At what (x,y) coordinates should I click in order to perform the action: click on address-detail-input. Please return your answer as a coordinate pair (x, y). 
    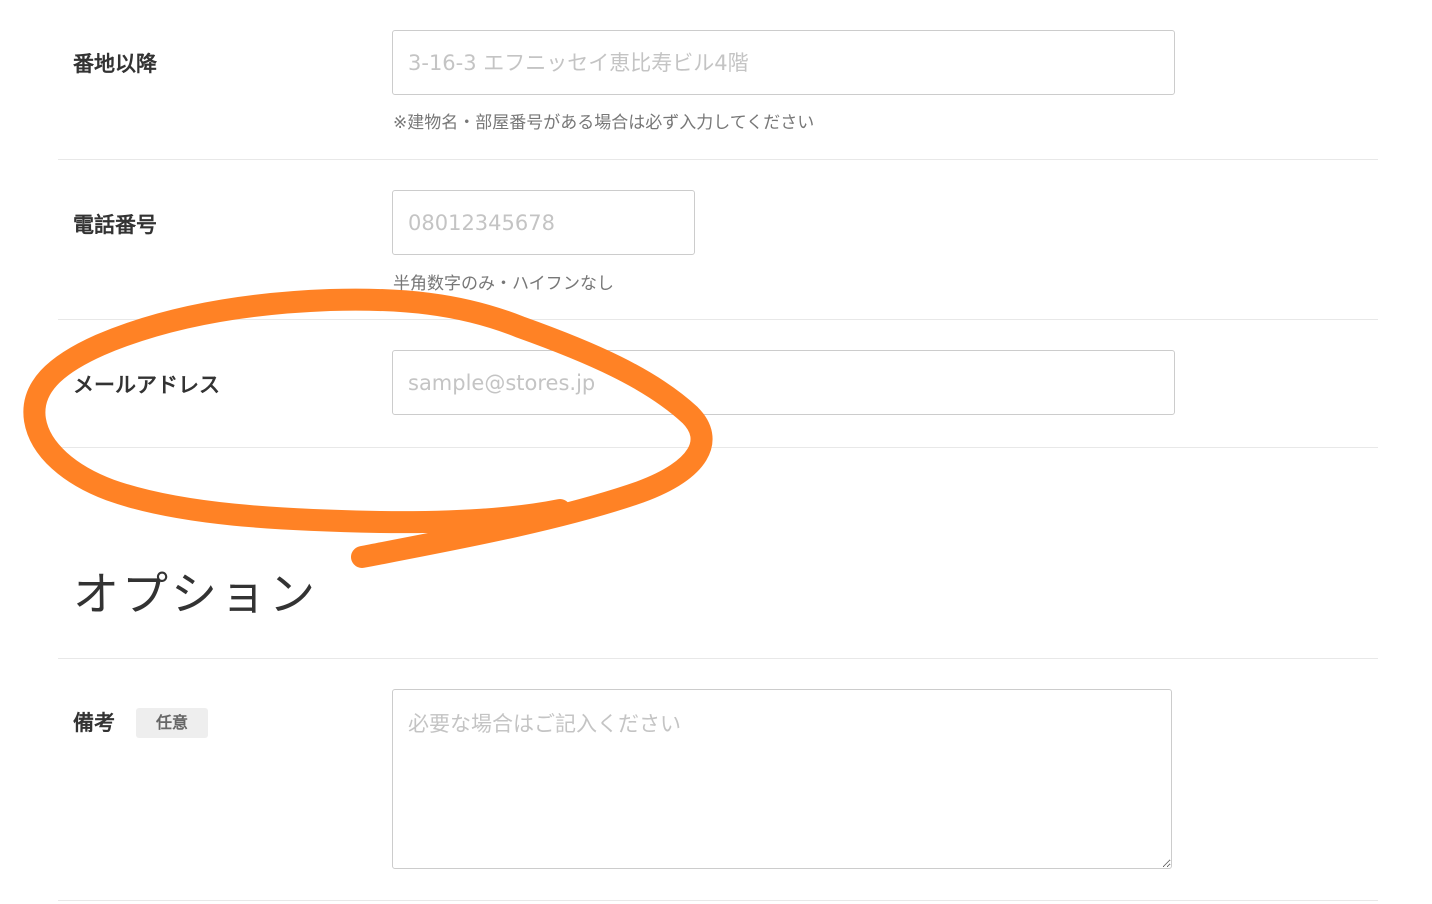
    Looking at the image, I should click on (783, 62).